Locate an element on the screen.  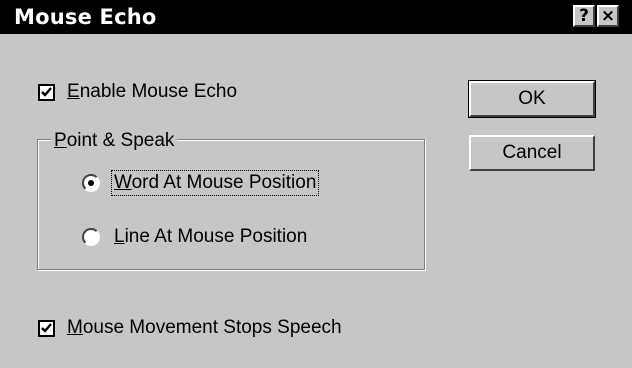
line-at-mouse-position-label: Line At Mouse Position is located at coordinates (211, 236).